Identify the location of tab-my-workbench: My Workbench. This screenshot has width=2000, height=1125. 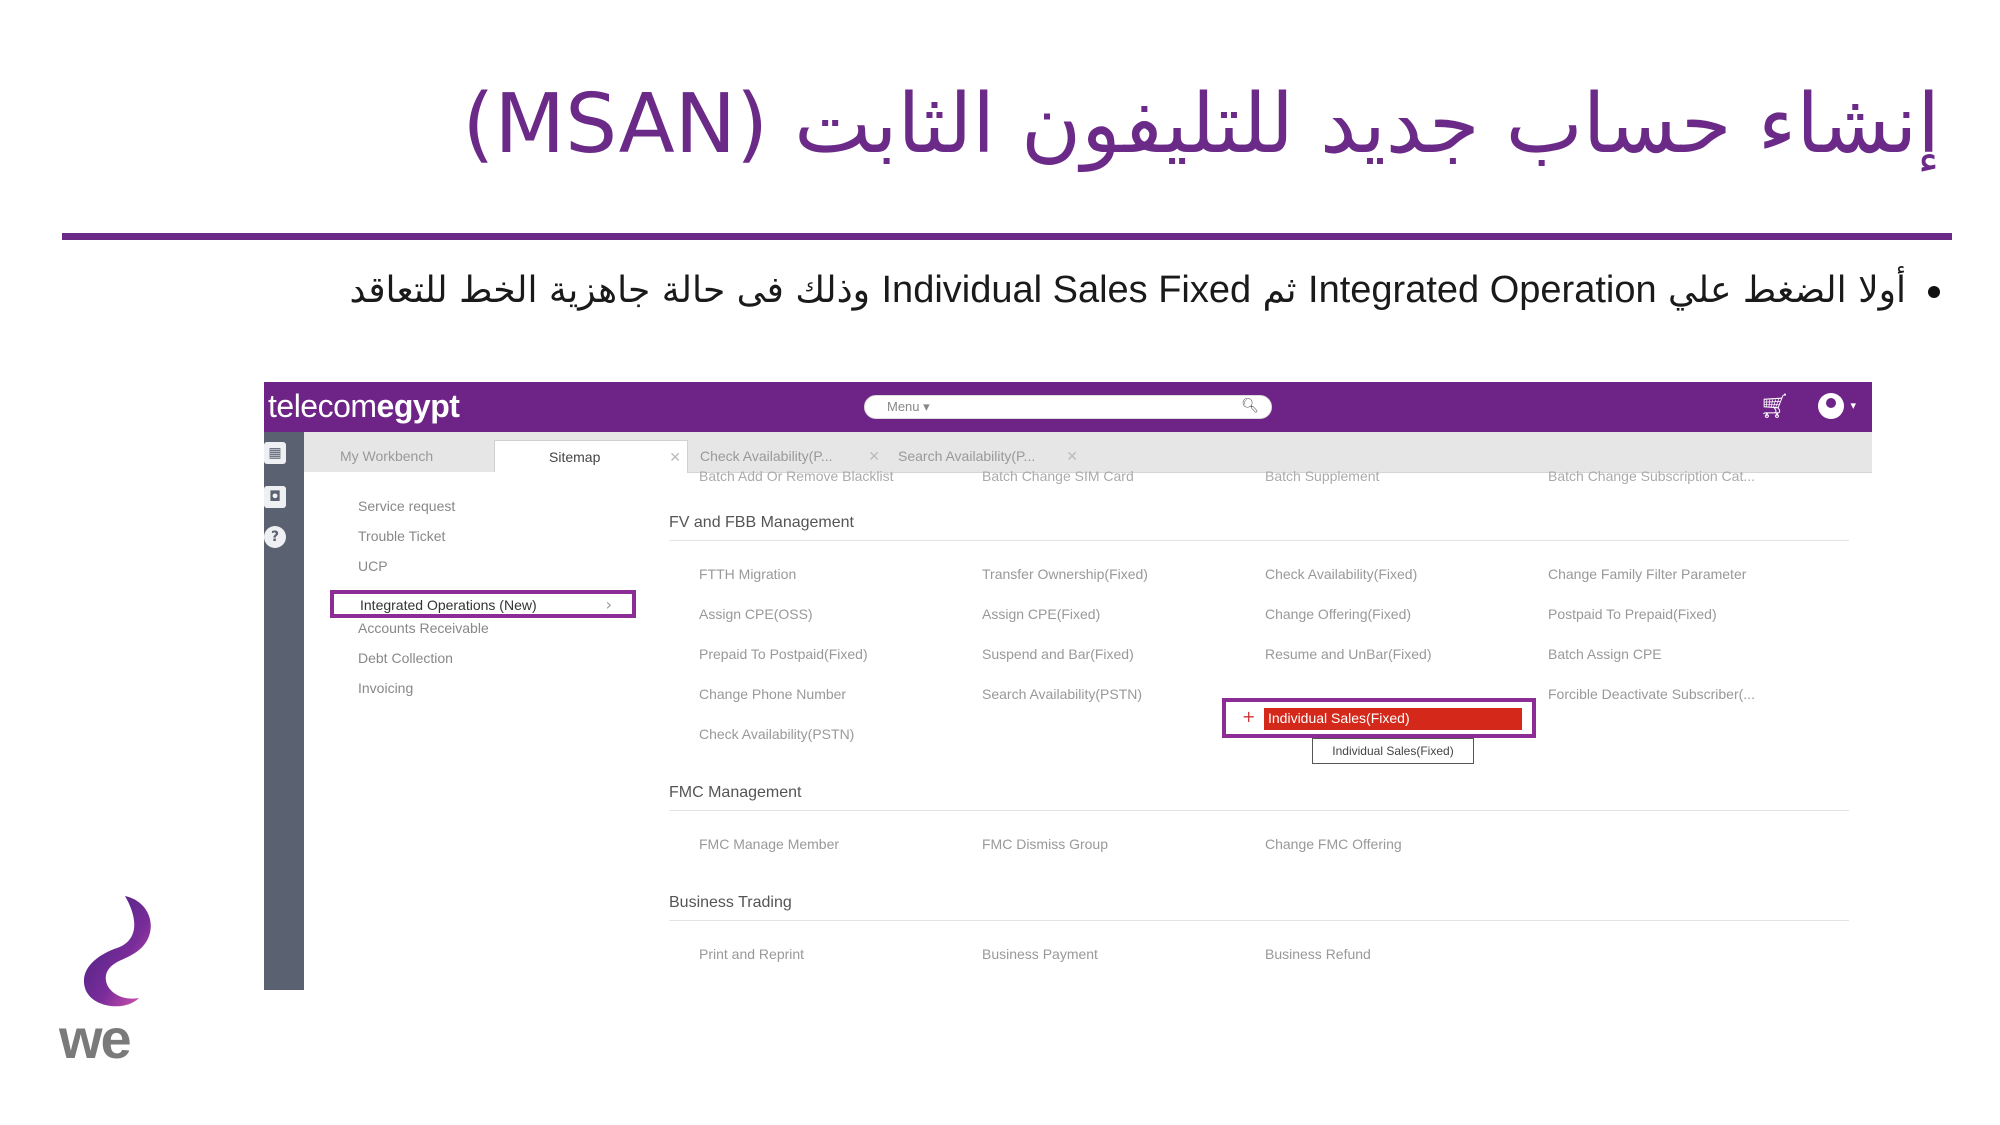
(409, 456).